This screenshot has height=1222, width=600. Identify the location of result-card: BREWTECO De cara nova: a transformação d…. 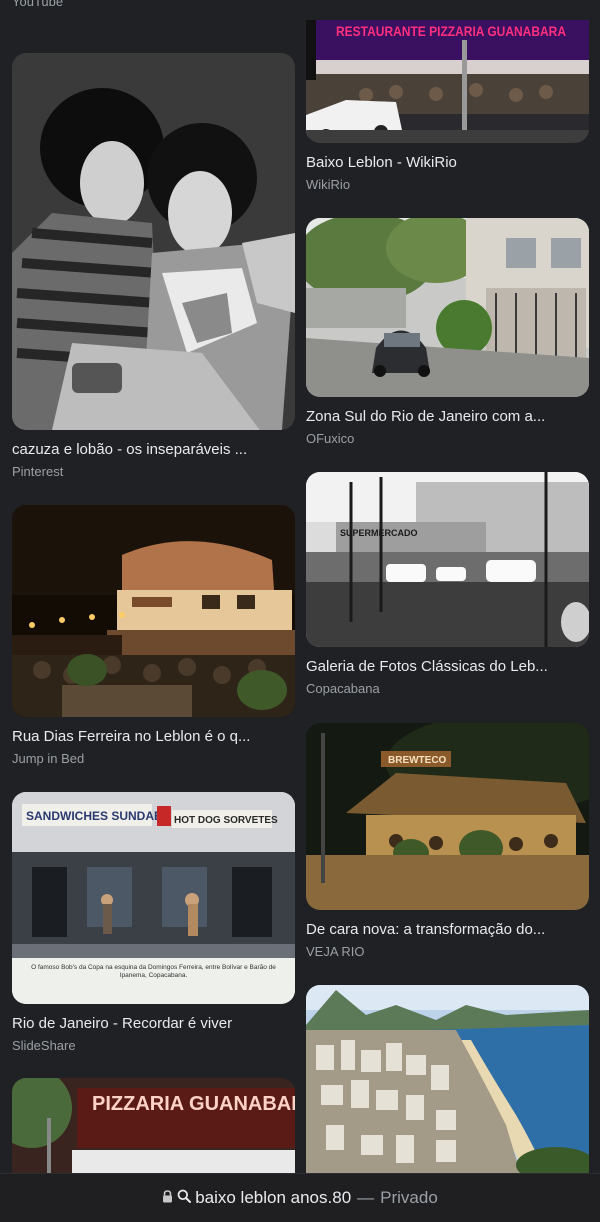
(447, 842).